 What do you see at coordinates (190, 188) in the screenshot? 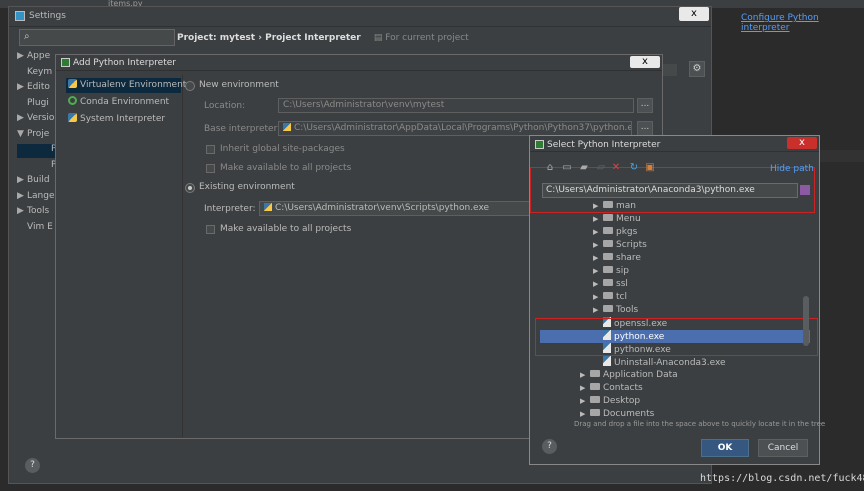
I see `existing-environment-radio` at bounding box center [190, 188].